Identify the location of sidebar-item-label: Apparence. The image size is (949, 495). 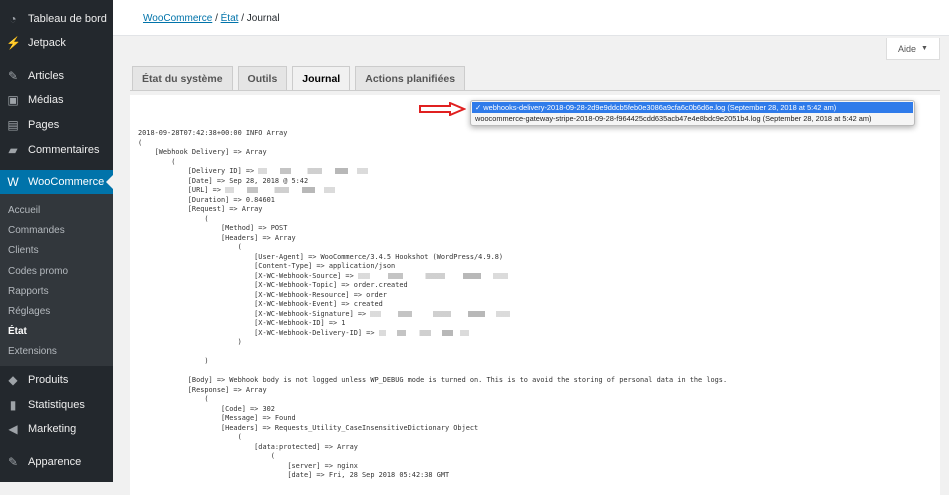
(55, 462).